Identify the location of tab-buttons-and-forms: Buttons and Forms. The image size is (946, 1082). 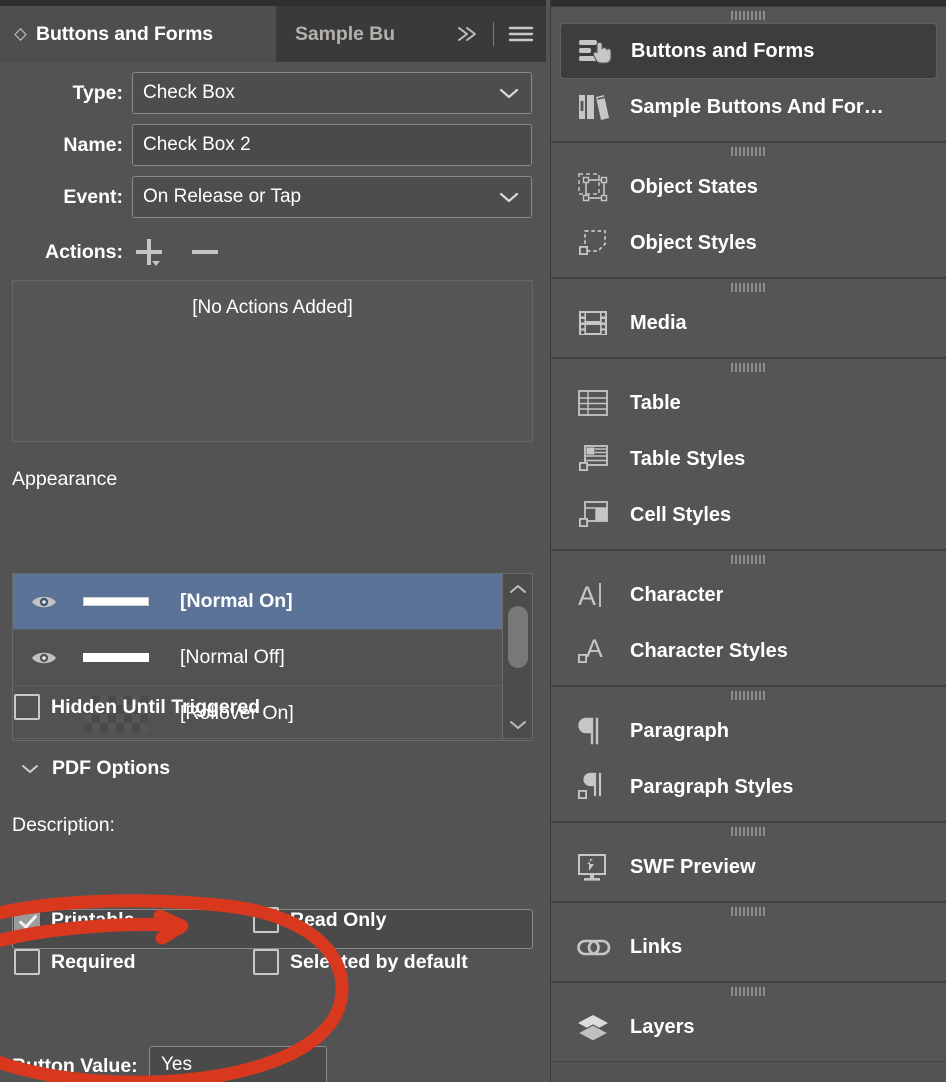
(138, 34).